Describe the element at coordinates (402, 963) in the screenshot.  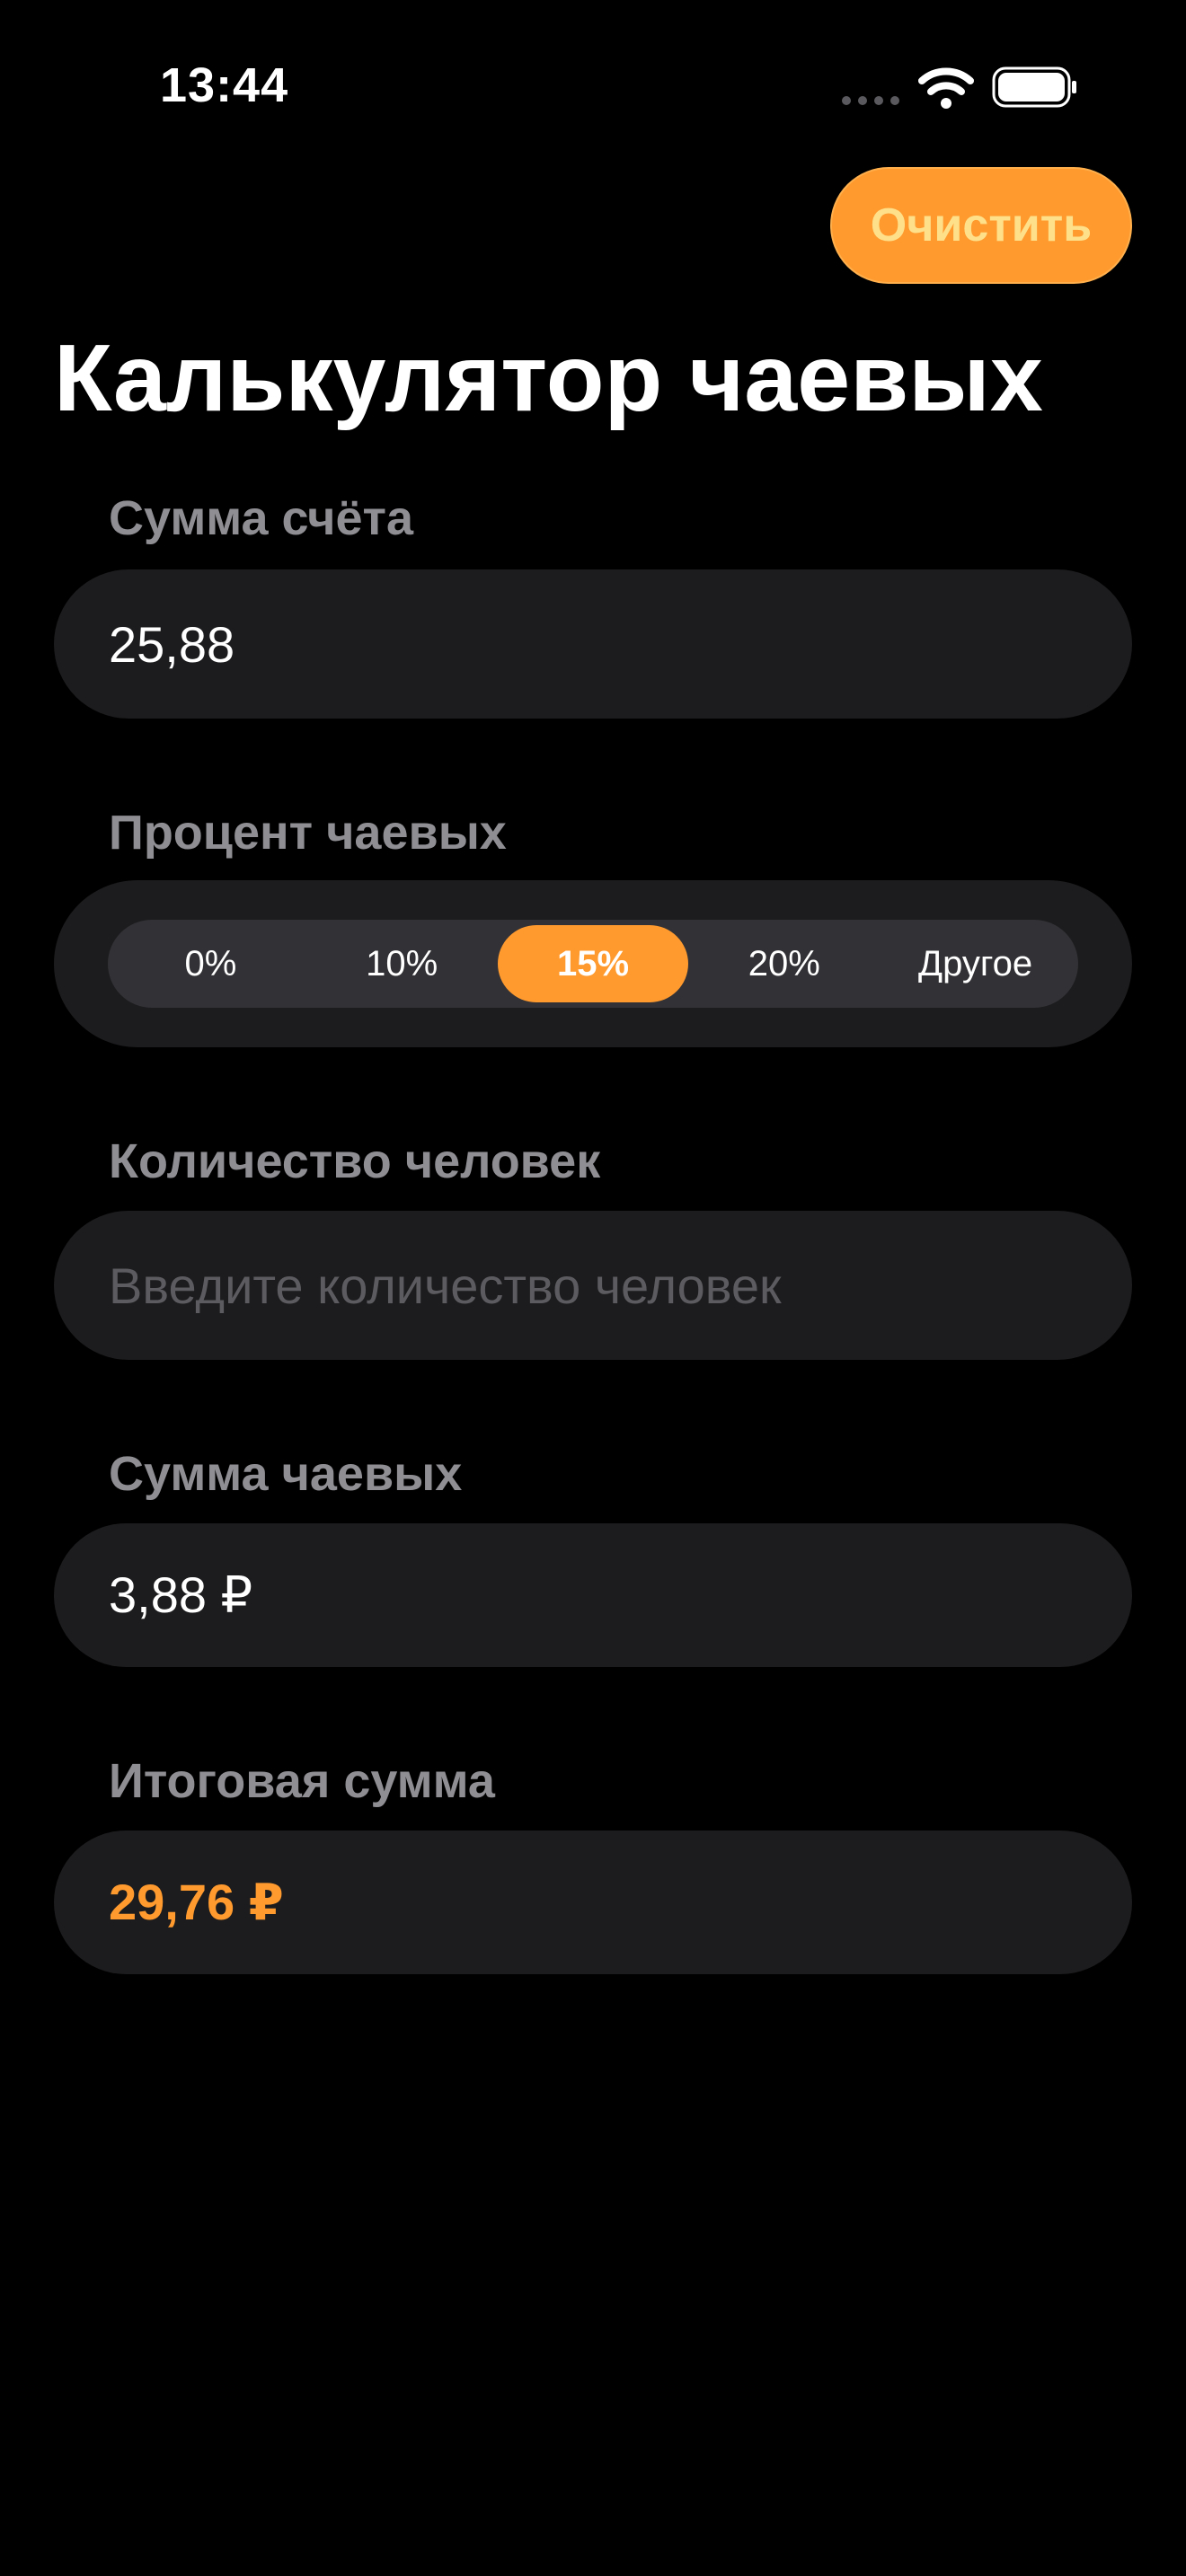
I see `tip-option-10: 10%` at that location.